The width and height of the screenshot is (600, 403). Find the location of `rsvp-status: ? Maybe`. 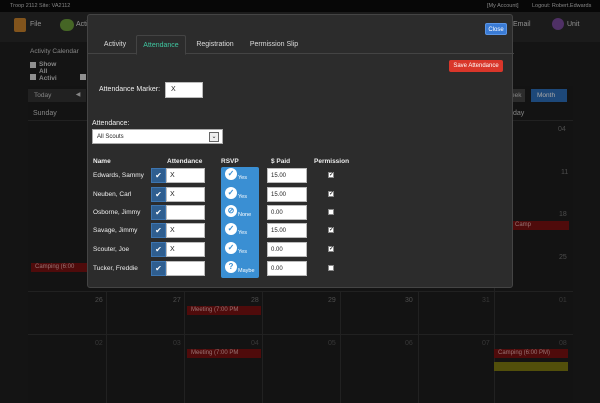

rsvp-status: ? Maybe is located at coordinates (241, 270).